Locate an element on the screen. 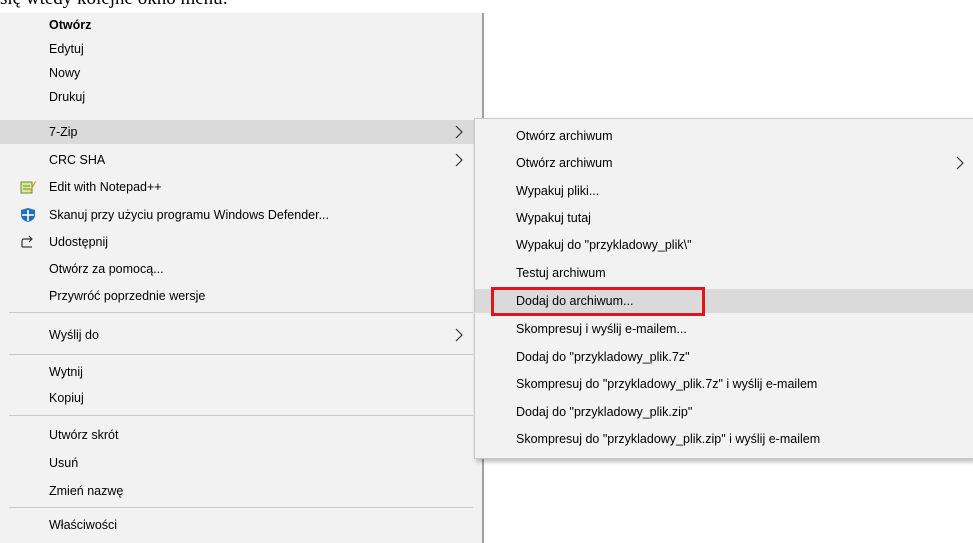  menu-item-copy: Kopiuj is located at coordinates (241, 398).